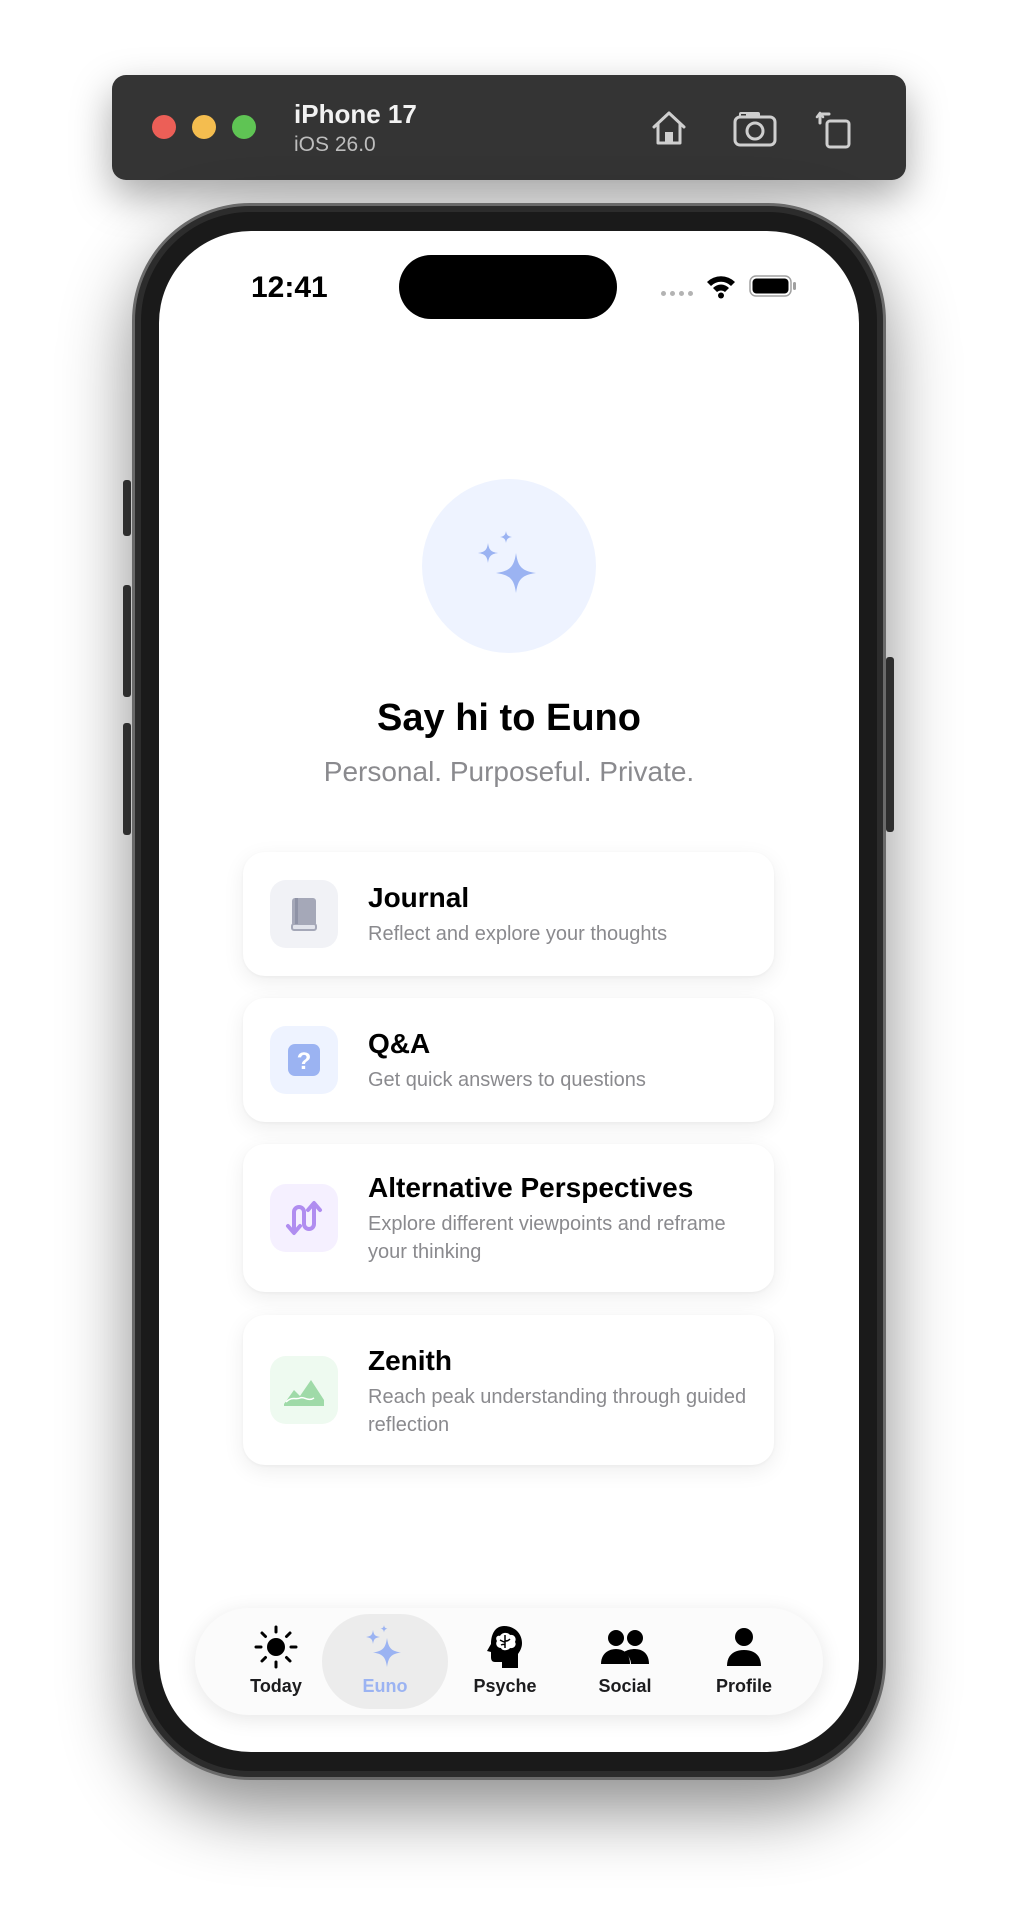 The height and width of the screenshot is (1932, 1018). I want to click on people-icon, so click(625, 1647).